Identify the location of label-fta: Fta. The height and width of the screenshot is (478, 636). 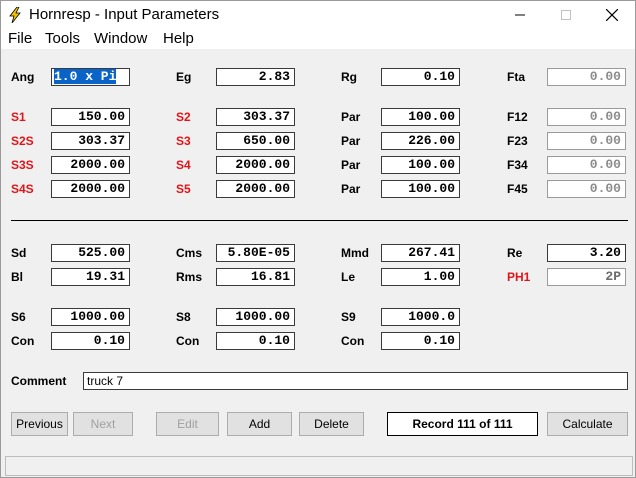
(516, 77).